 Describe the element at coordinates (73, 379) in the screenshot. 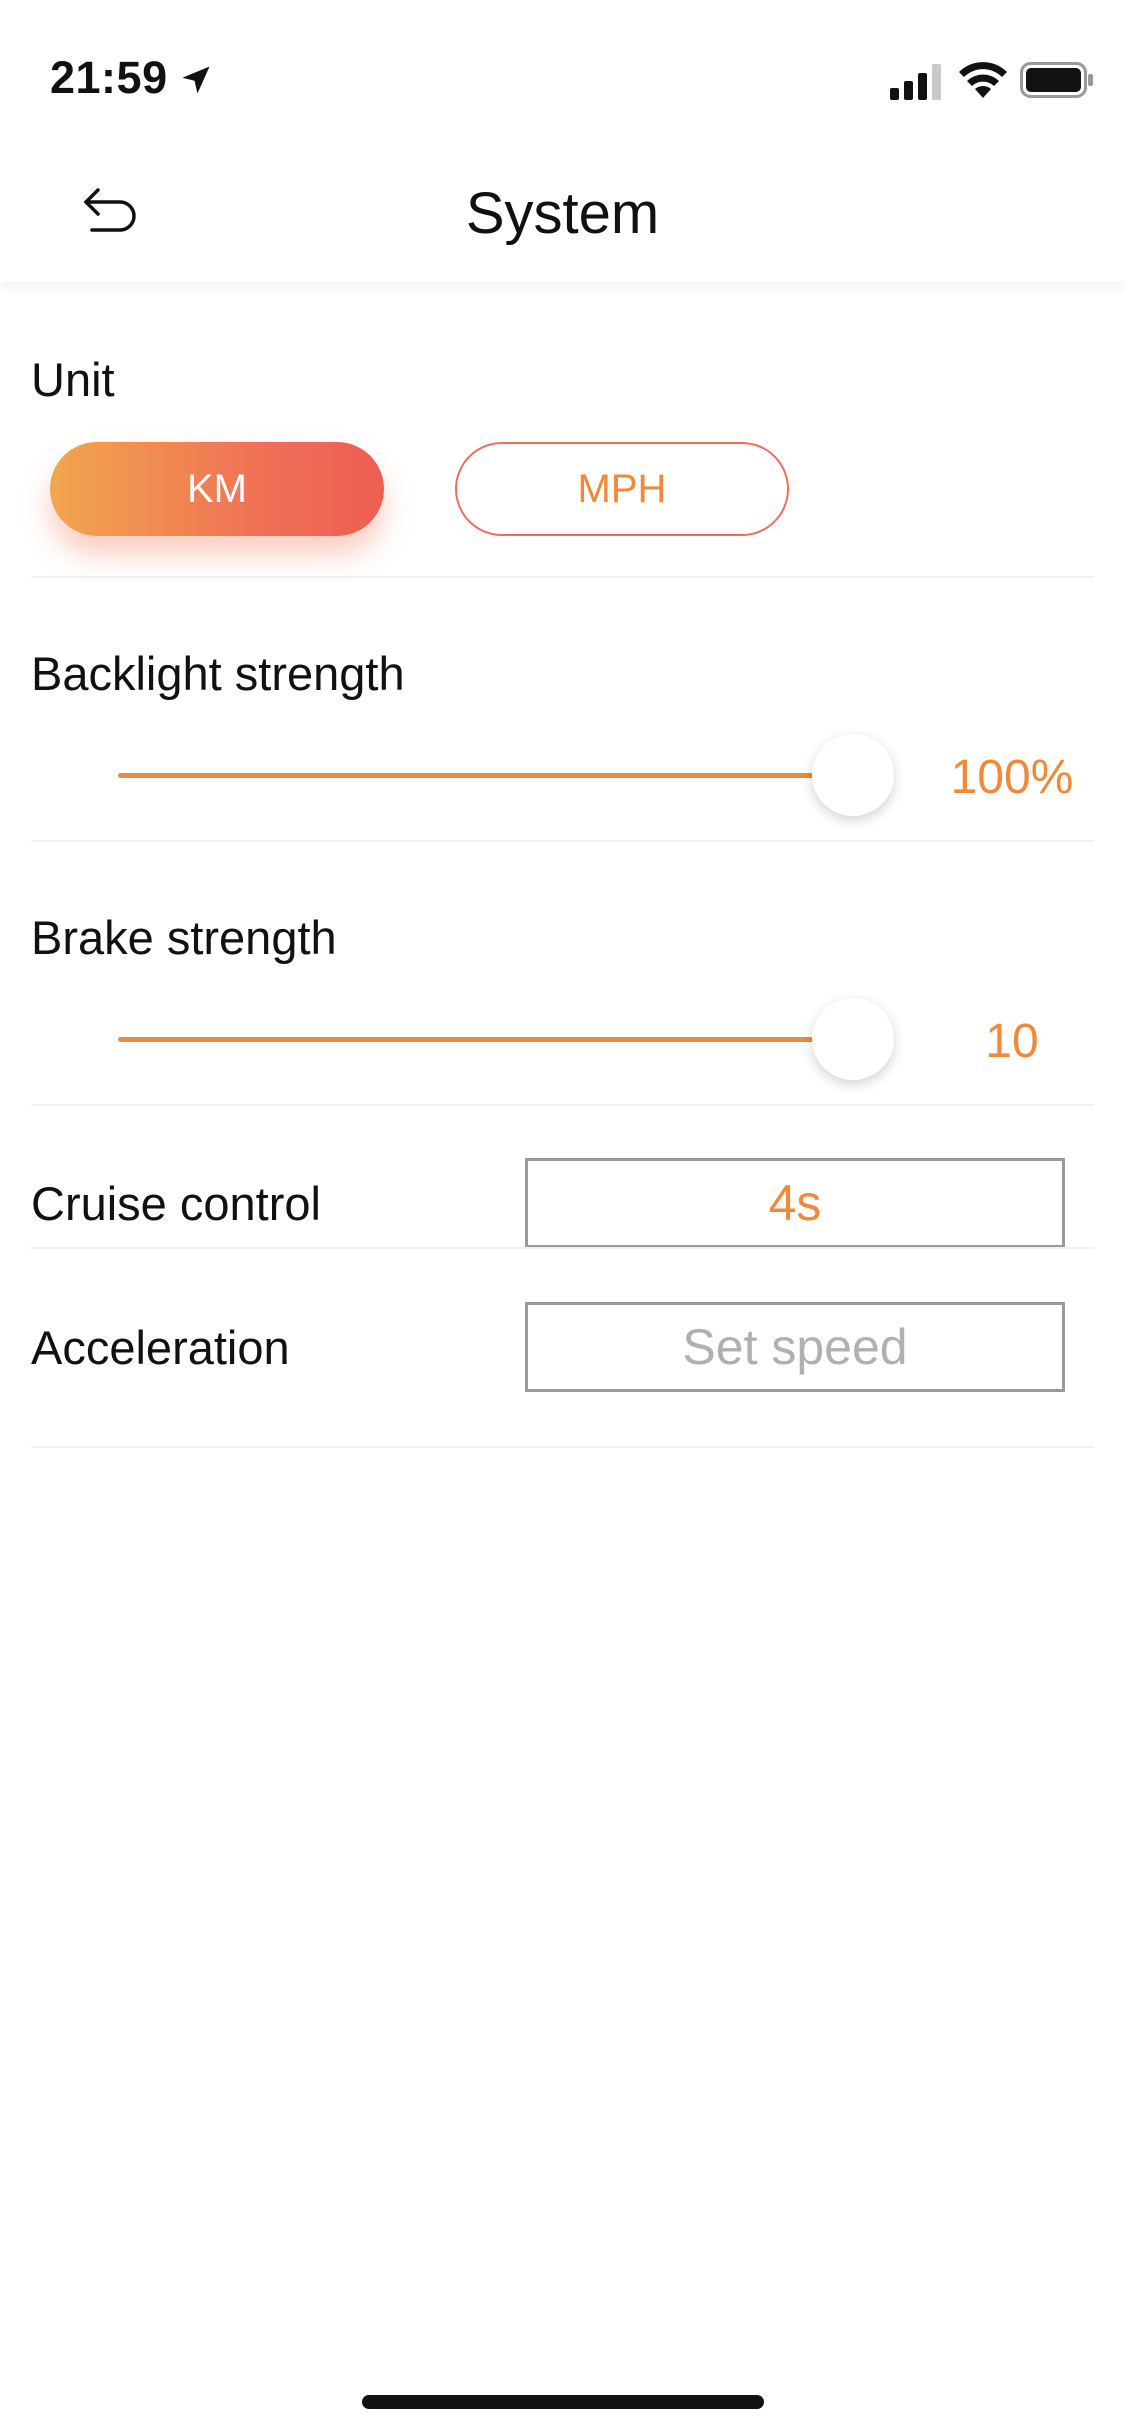

I see `unit-label: Unit` at that location.